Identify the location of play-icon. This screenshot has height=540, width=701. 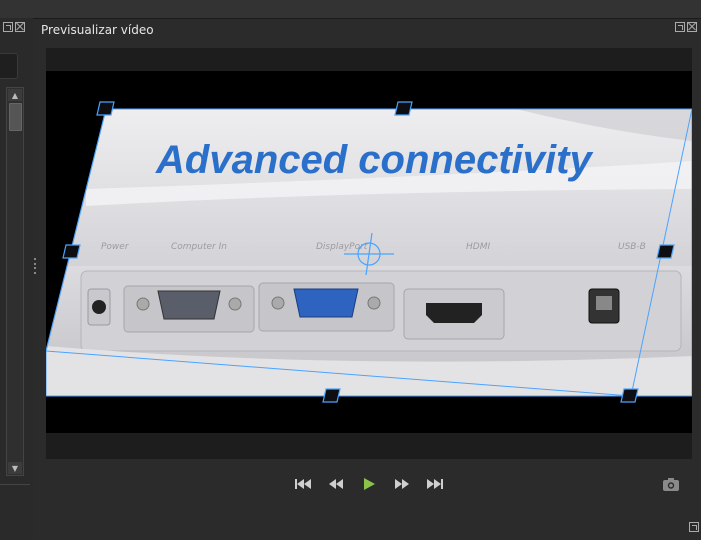
(369, 484).